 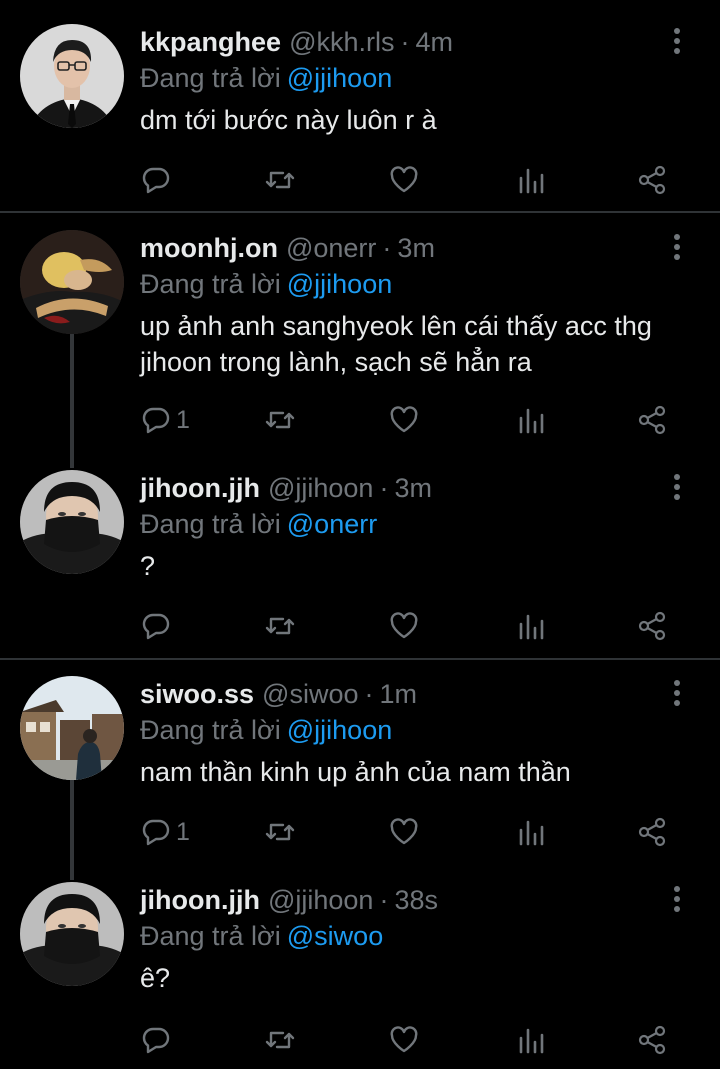 I want to click on display-name: moonhj.on, so click(x=209, y=248).